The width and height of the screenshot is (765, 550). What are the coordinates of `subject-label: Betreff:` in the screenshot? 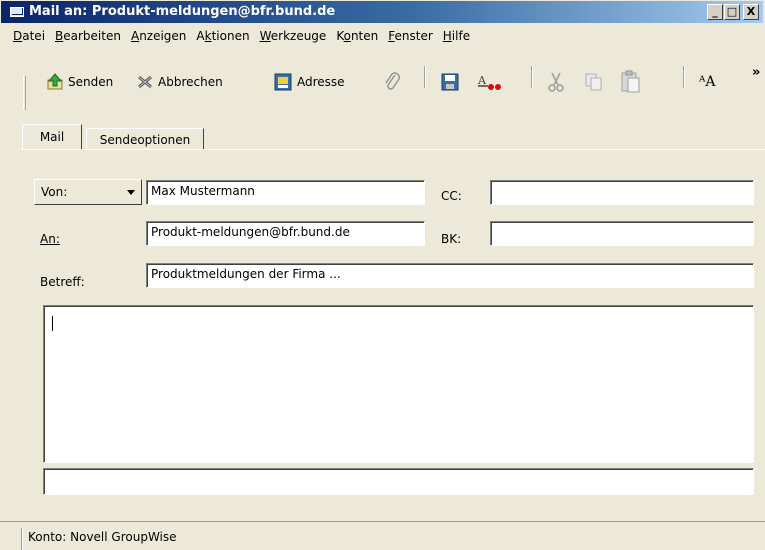 It's located at (62, 282).